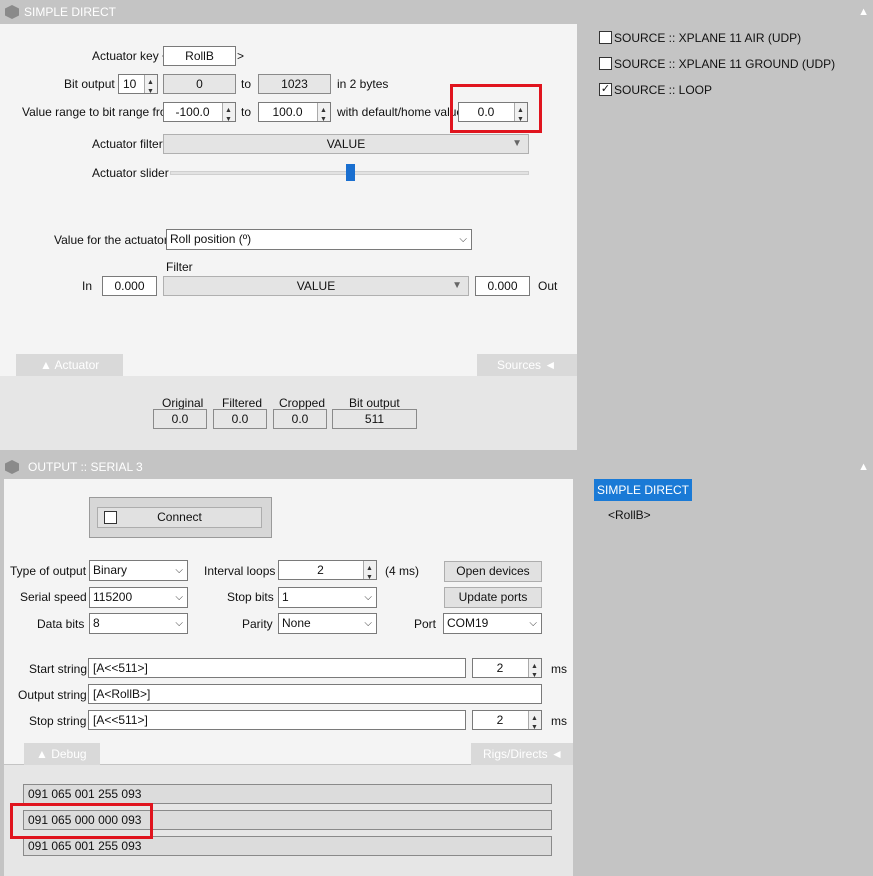 This screenshot has height=876, width=873. I want to click on range-from-value: -100.0, so click(192, 112).